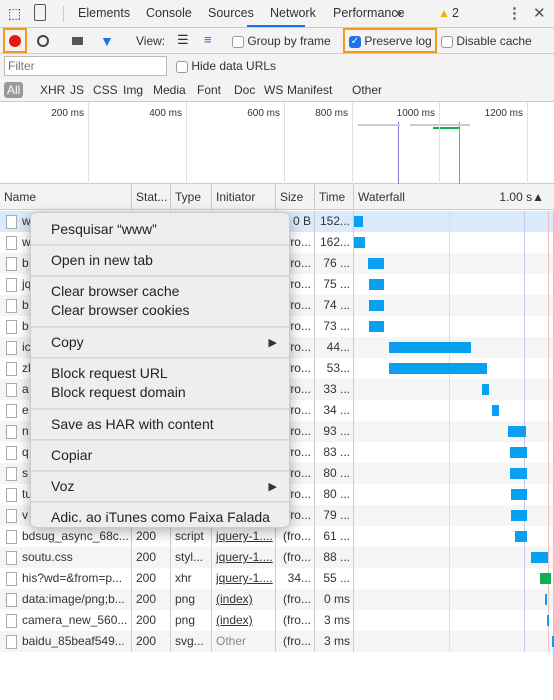 This screenshot has width=554, height=700. What do you see at coordinates (160, 457) in the screenshot?
I see `context-menu-item: Copiar` at bounding box center [160, 457].